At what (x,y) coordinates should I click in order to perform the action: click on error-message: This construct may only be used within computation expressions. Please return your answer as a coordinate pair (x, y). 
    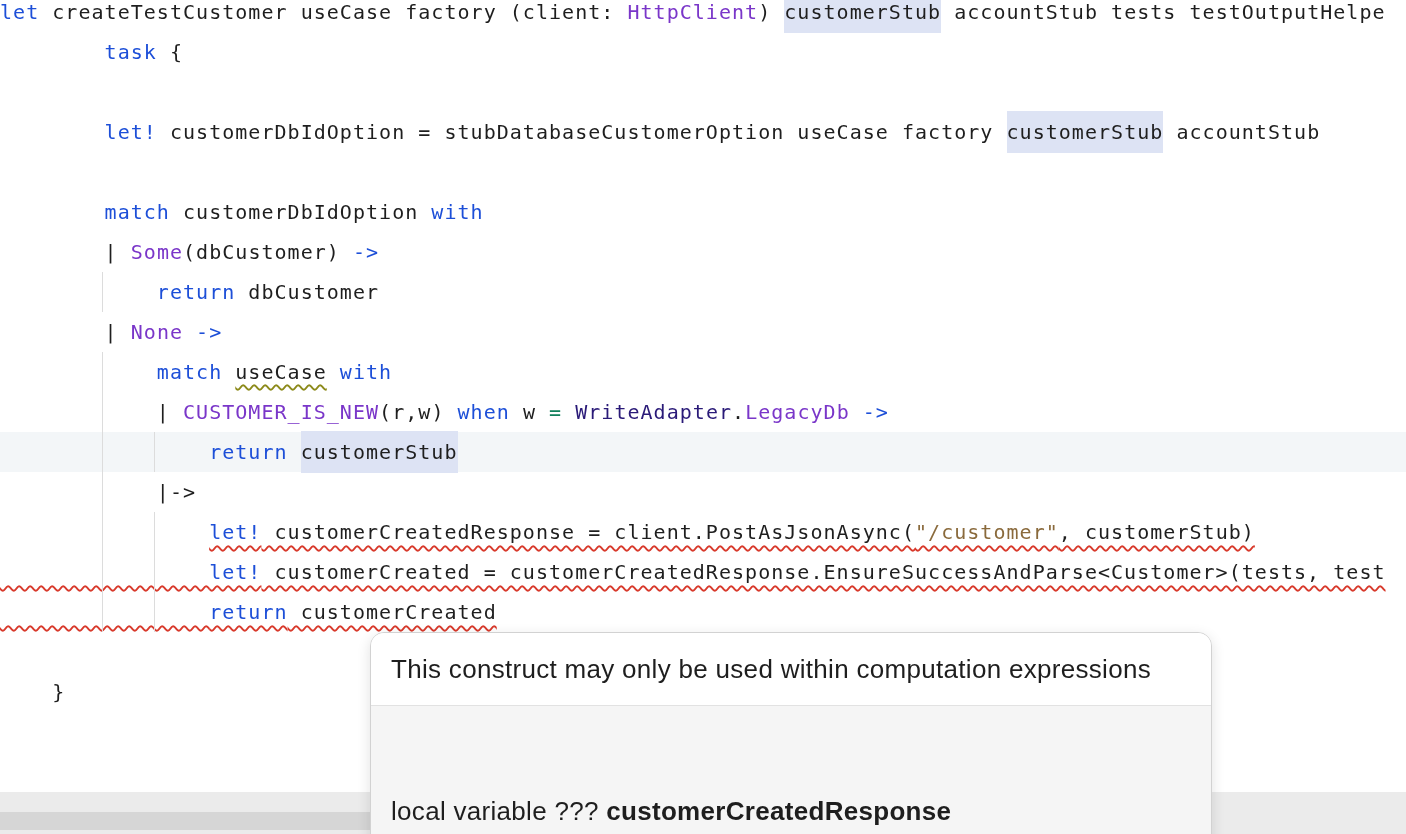
    Looking at the image, I should click on (771, 669).